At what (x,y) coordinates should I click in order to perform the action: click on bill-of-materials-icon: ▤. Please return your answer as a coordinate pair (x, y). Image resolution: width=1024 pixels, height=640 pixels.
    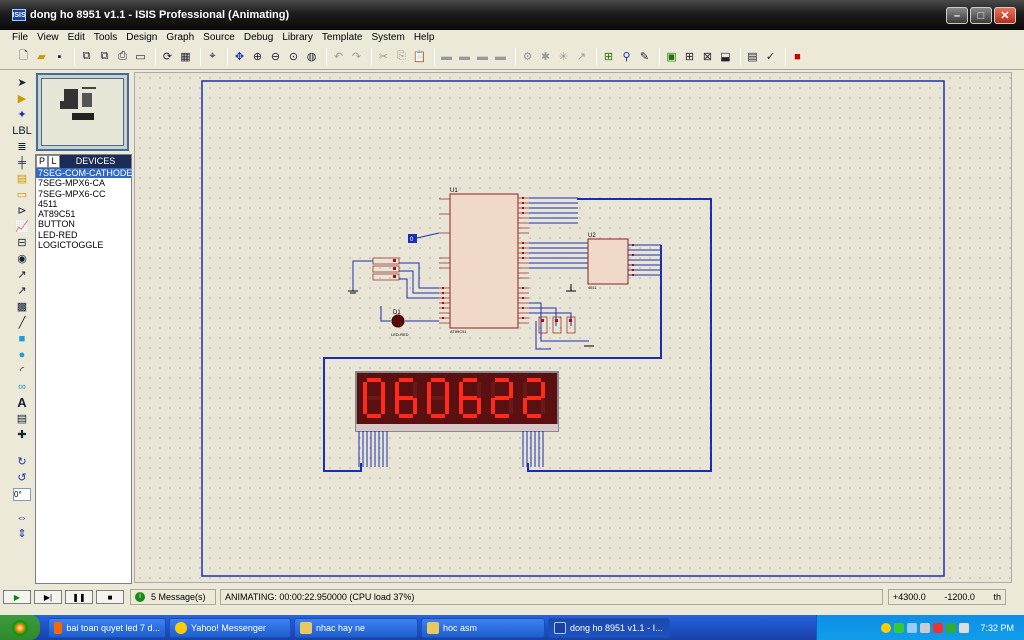
    Looking at the image, I should click on (752, 56).